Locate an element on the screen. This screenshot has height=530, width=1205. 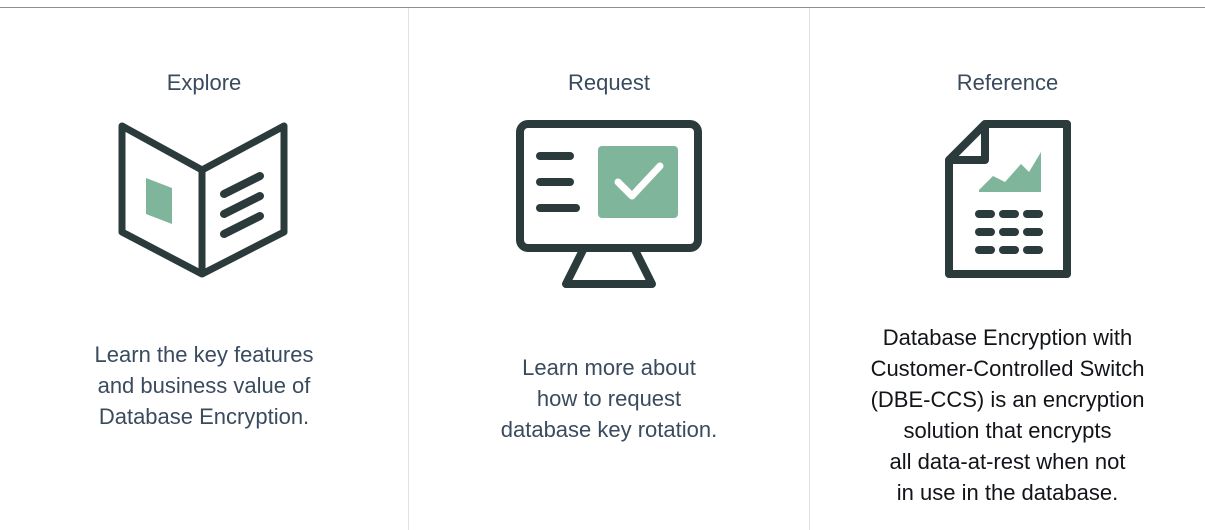
card-title: Request is located at coordinates (609, 83).